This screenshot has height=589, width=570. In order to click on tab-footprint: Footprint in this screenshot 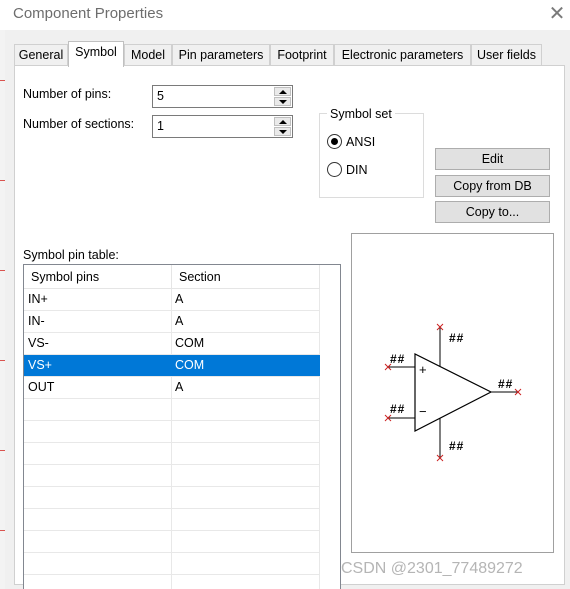, I will do `click(302, 55)`.